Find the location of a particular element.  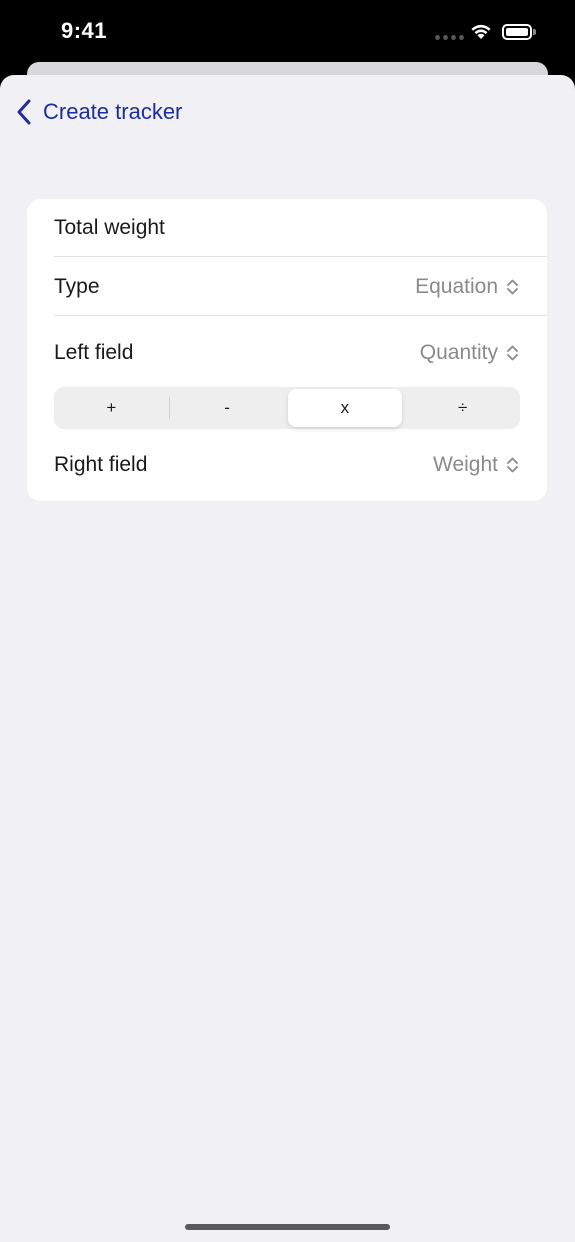

back-button-label: Create tracker is located at coordinates (113, 111).